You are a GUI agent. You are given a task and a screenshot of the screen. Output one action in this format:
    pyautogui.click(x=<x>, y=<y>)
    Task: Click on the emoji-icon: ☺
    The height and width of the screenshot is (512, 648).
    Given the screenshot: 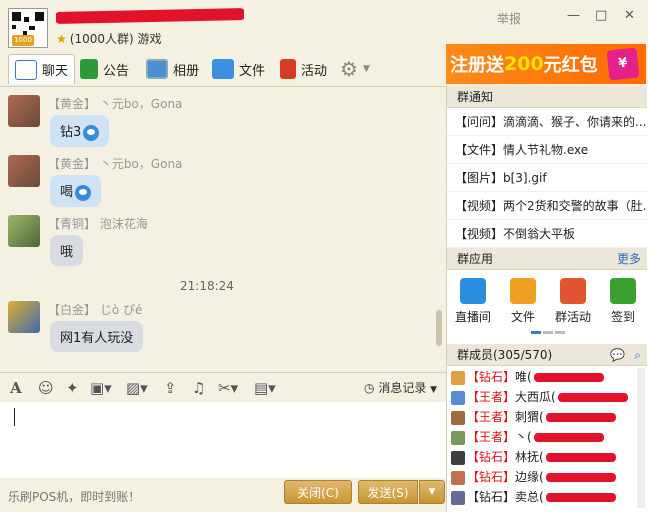 What is the action you would take?
    pyautogui.click(x=46, y=388)
    